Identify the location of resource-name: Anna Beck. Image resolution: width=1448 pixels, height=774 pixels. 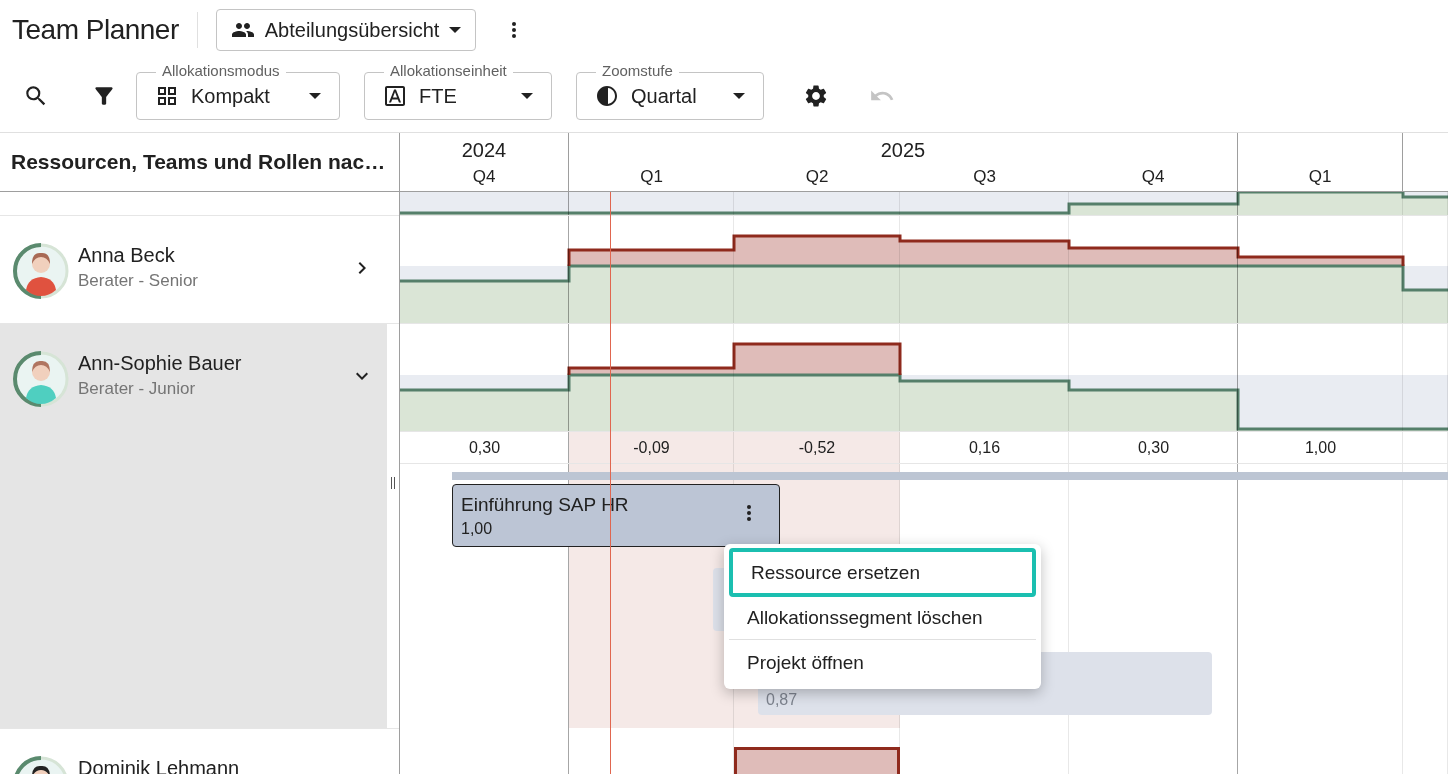
(127, 255).